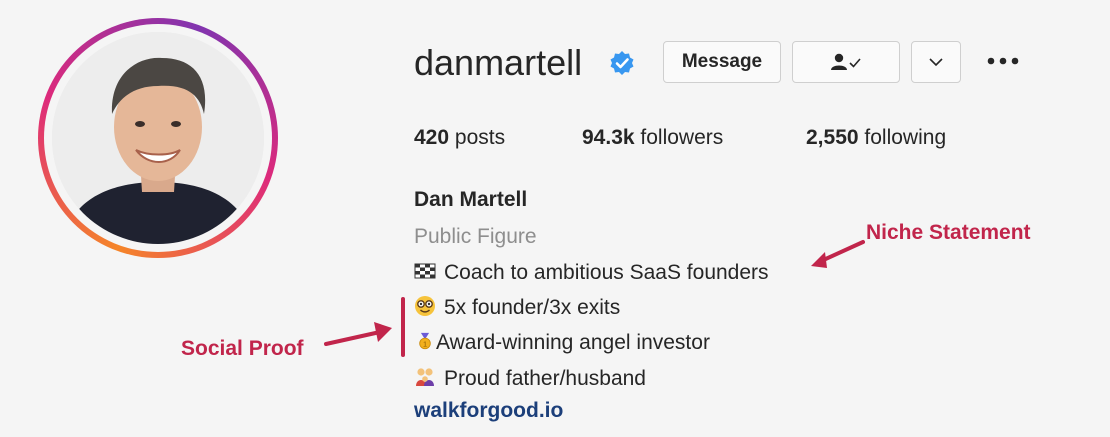 The image size is (1110, 437). What do you see at coordinates (832, 137) in the screenshot?
I see `following-count: 2,550` at bounding box center [832, 137].